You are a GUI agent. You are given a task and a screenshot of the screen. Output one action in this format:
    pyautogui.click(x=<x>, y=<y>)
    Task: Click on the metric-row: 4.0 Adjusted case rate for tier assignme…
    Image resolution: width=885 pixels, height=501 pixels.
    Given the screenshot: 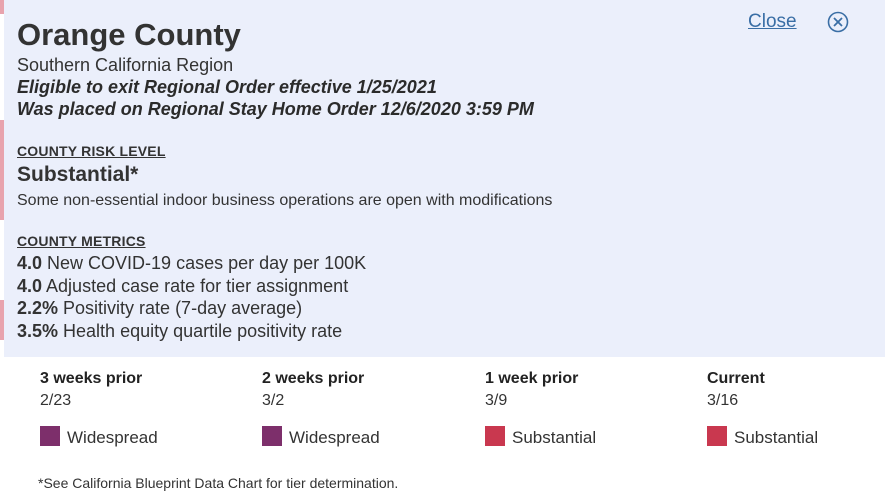 What is the action you would take?
    pyautogui.click(x=191, y=287)
    